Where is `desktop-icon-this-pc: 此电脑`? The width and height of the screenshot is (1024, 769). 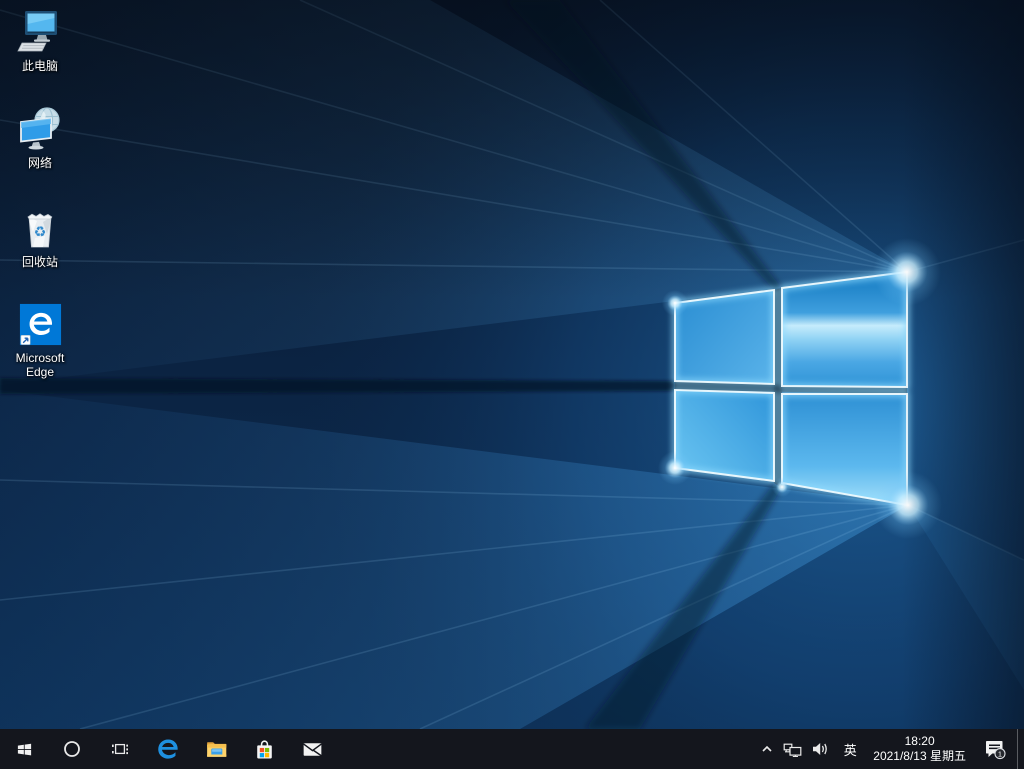 desktop-icon-this-pc: 此电脑 is located at coordinates (40, 40).